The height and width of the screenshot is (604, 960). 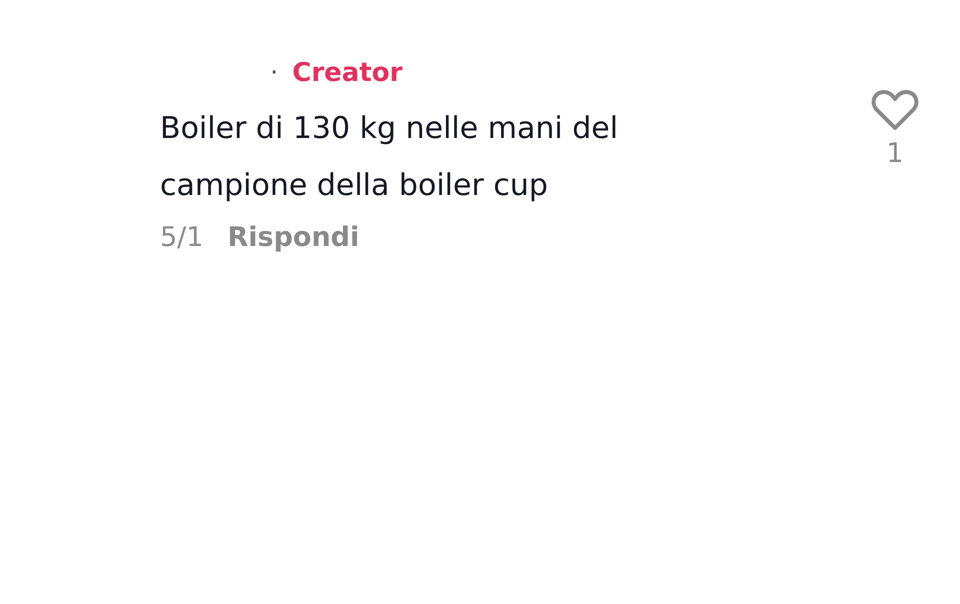 What do you see at coordinates (182, 238) in the screenshot?
I see `comment-date: 5/1` at bounding box center [182, 238].